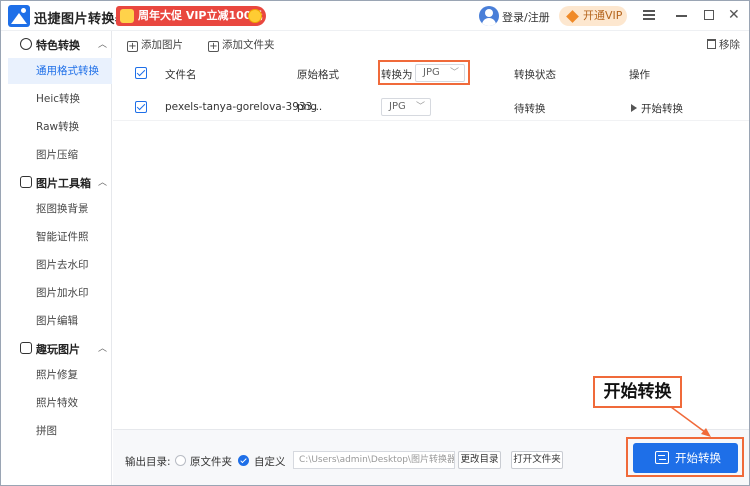 The image size is (750, 486). Describe the element at coordinates (60, 265) in the screenshot. I see `sidebar-item-remove-watermark: 图片去水印` at that location.